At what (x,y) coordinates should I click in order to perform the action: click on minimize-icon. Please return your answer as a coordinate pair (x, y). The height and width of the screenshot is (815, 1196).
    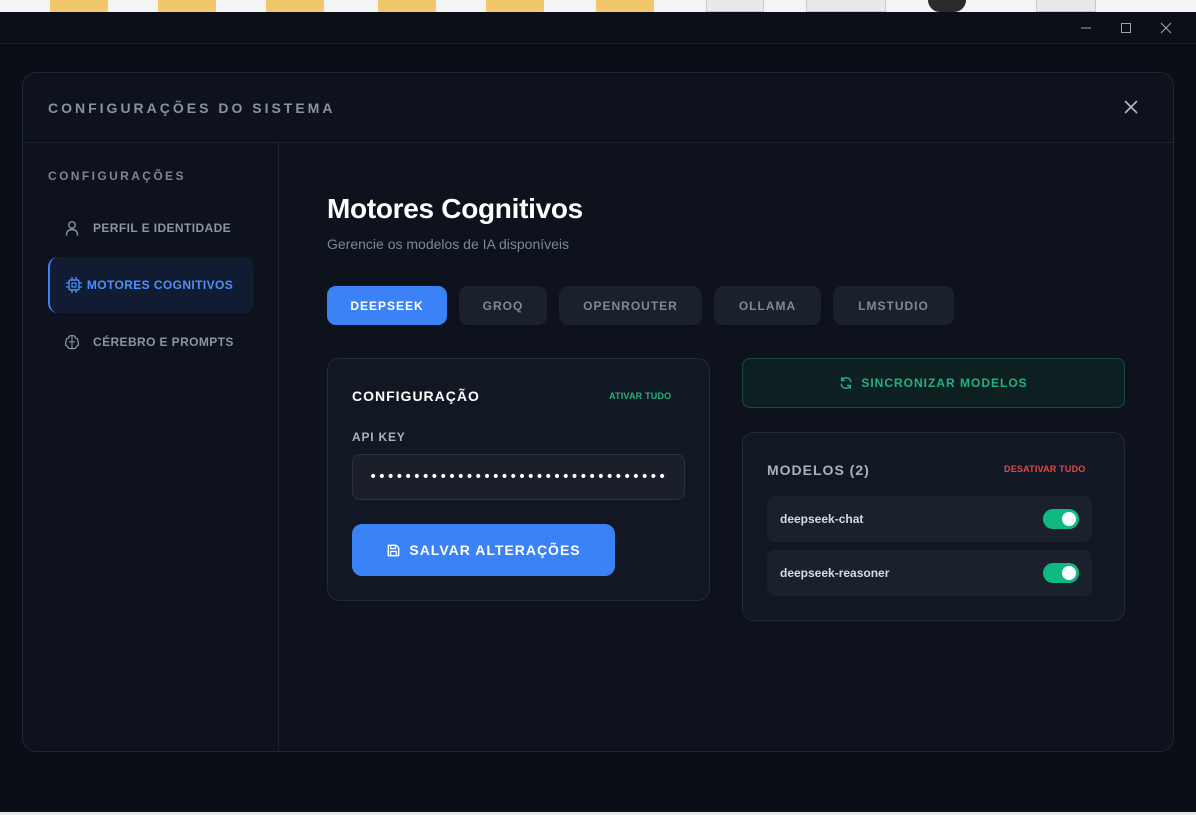
    Looking at the image, I should click on (1086, 28).